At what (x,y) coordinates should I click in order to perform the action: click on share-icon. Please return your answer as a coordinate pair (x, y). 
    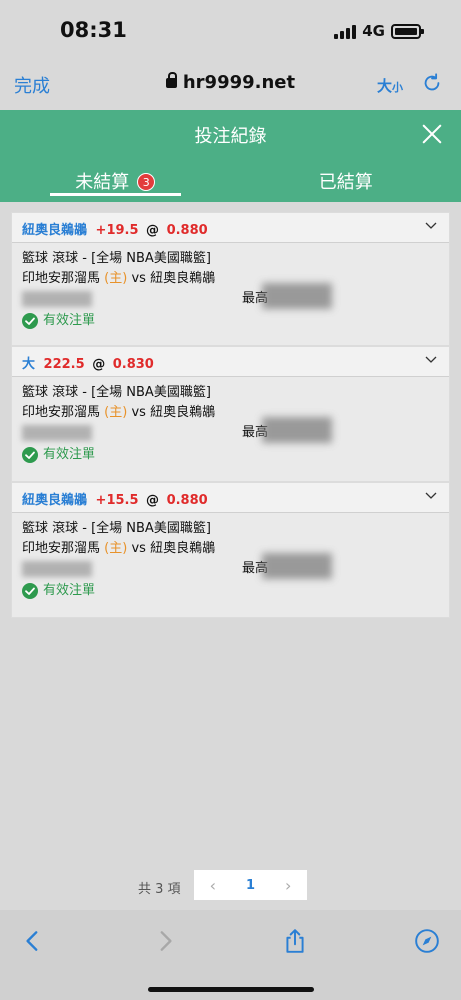
    Looking at the image, I should click on (295, 941).